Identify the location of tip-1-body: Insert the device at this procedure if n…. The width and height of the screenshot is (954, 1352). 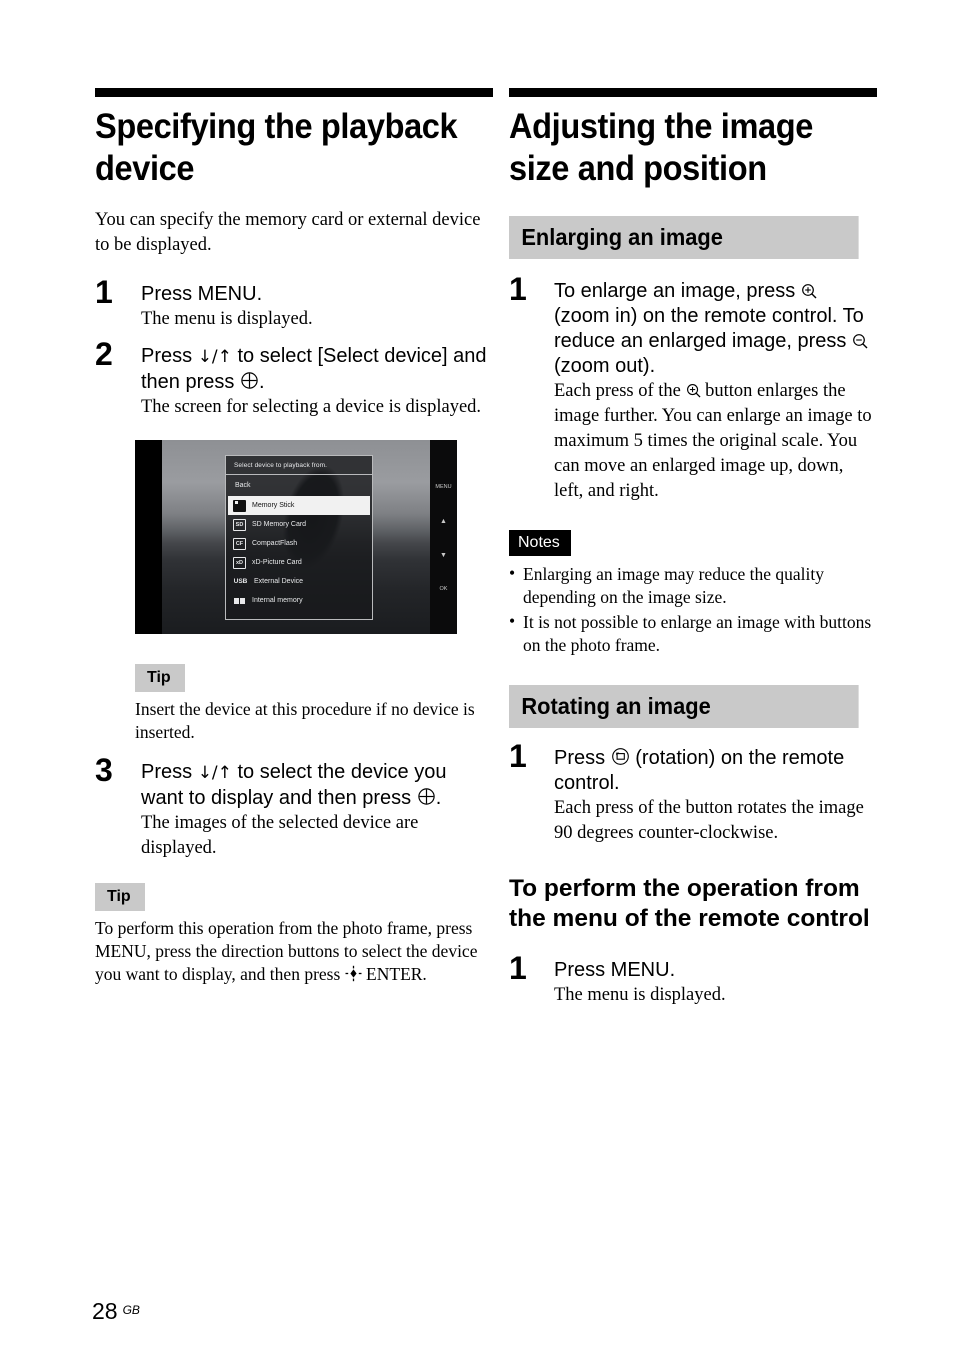
(305, 720).